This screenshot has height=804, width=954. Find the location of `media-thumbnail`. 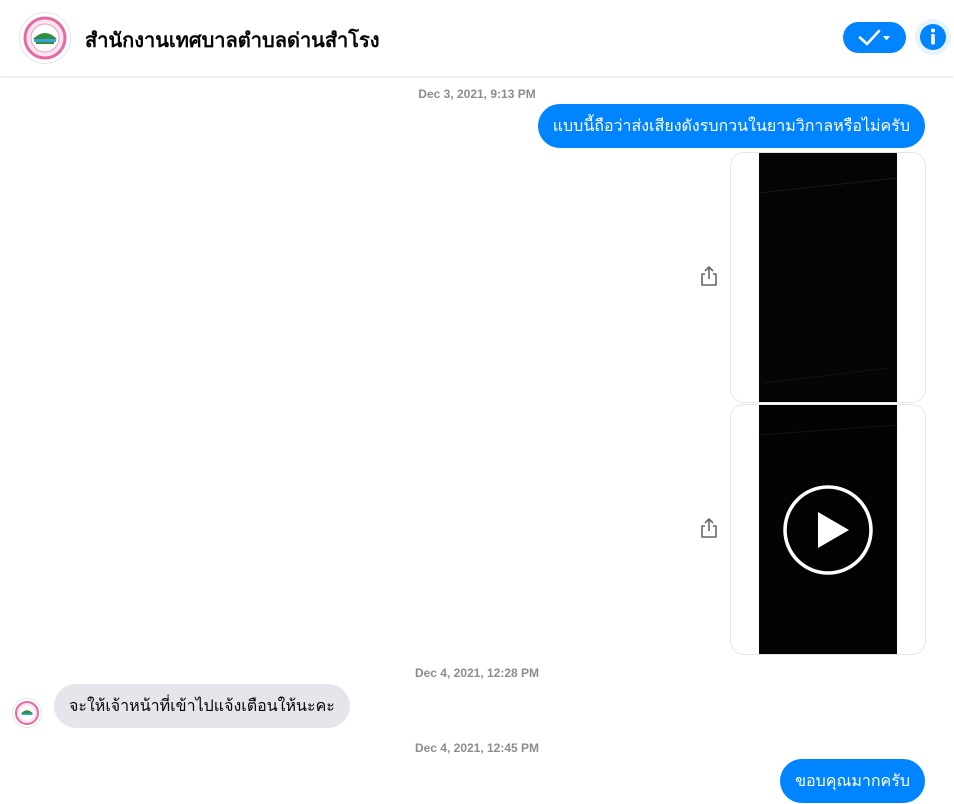

media-thumbnail is located at coordinates (828, 277).